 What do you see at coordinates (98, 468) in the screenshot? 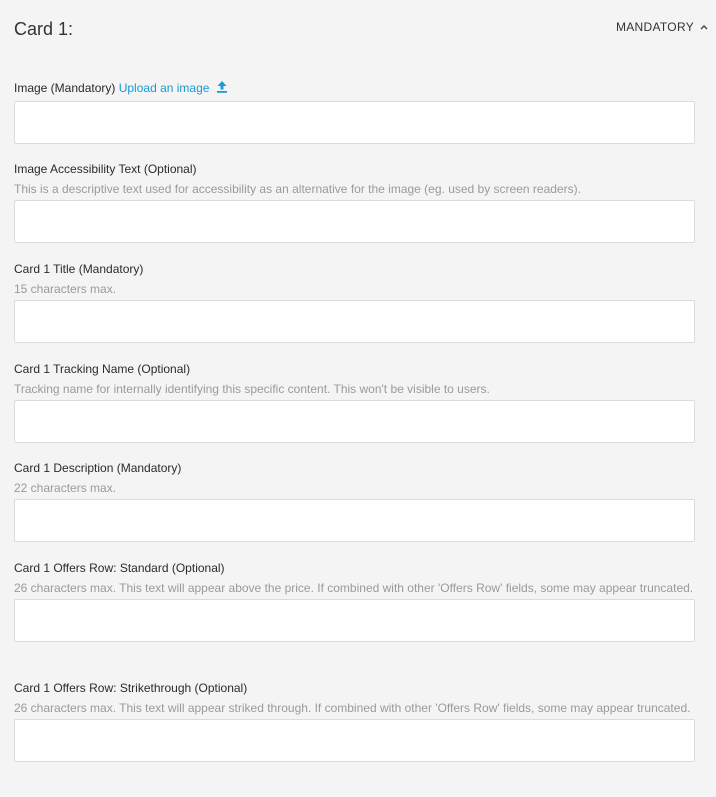
I see `description-label: Card 1 Description (Mandatory)` at bounding box center [98, 468].